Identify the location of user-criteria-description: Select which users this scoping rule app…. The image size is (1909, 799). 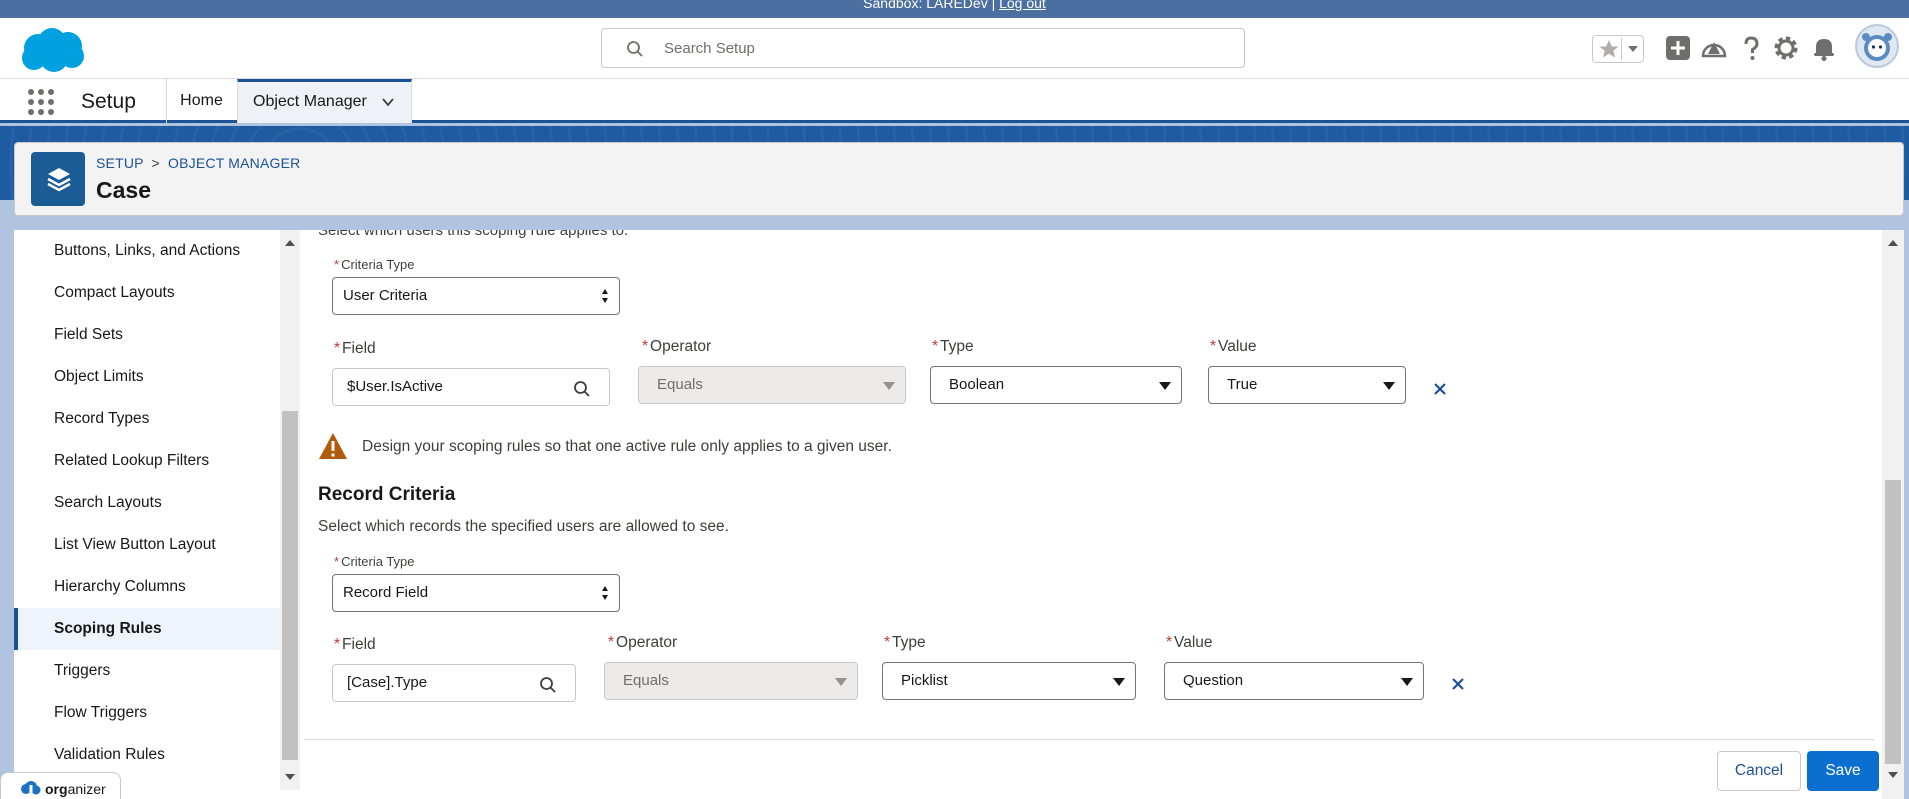
(473, 234).